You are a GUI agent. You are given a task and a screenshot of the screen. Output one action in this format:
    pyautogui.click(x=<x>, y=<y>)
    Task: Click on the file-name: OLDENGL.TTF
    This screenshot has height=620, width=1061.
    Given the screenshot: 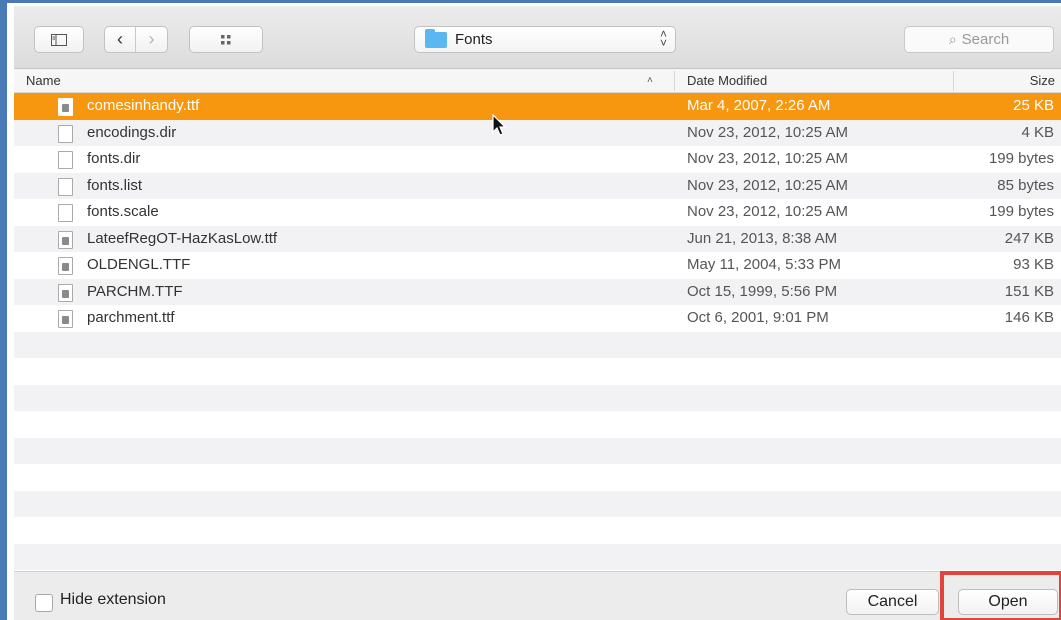 What is the action you would take?
    pyautogui.click(x=139, y=264)
    